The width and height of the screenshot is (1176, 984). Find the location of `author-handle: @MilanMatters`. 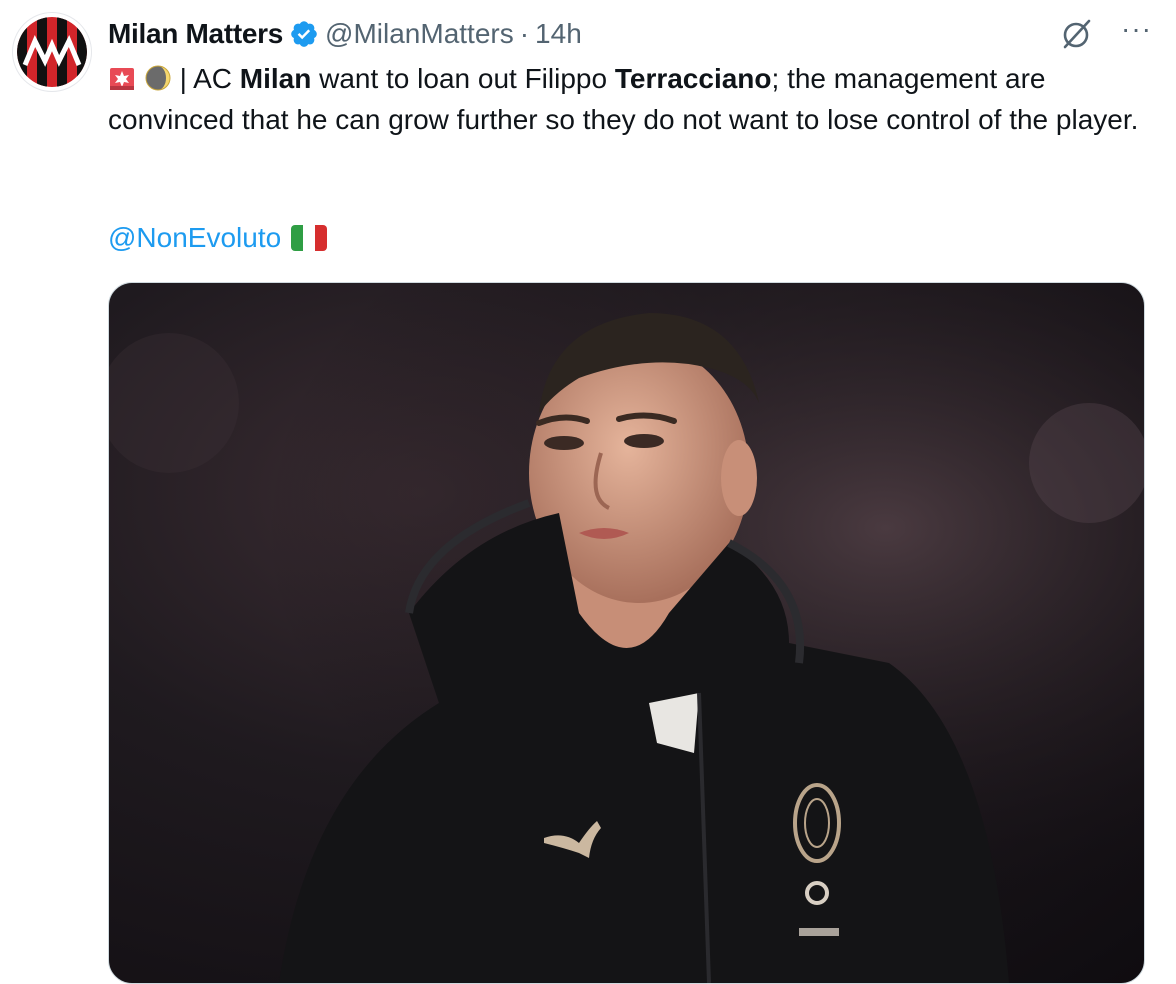

author-handle: @MilanMatters is located at coordinates (419, 34).